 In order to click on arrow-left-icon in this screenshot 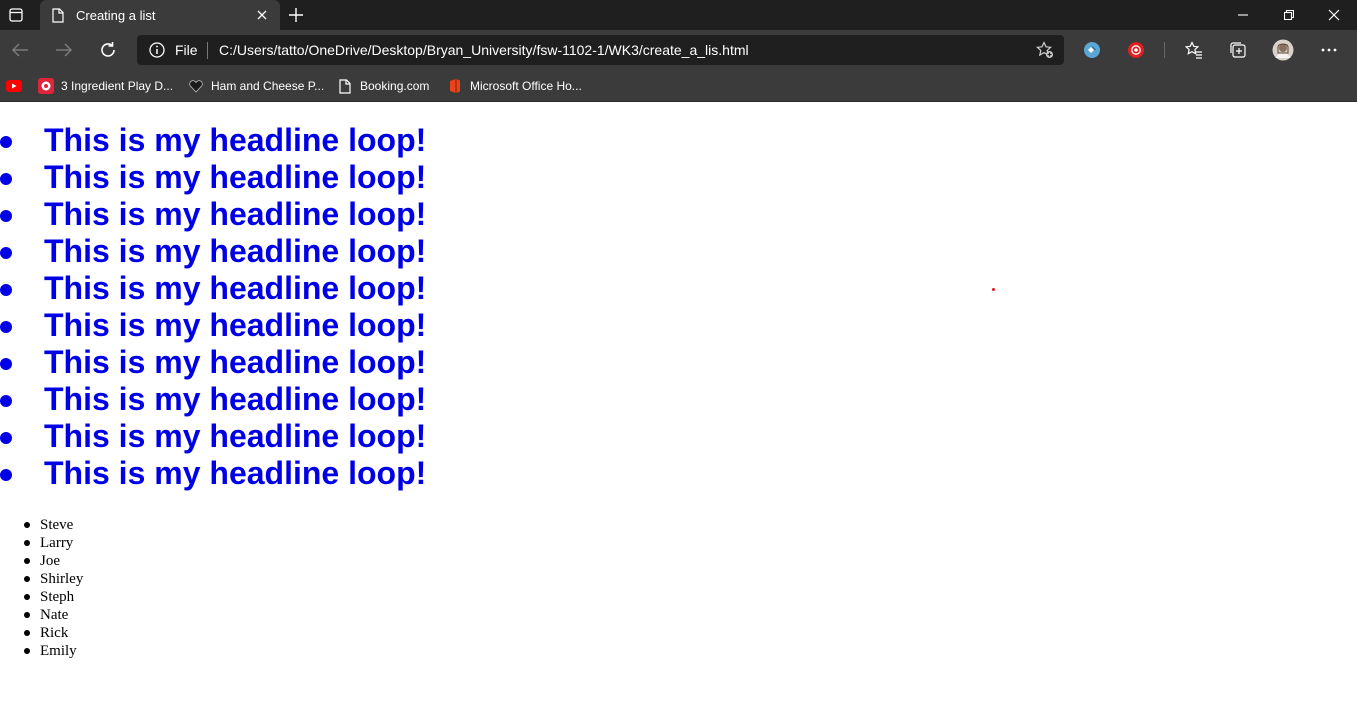, I will do `click(19, 50)`.